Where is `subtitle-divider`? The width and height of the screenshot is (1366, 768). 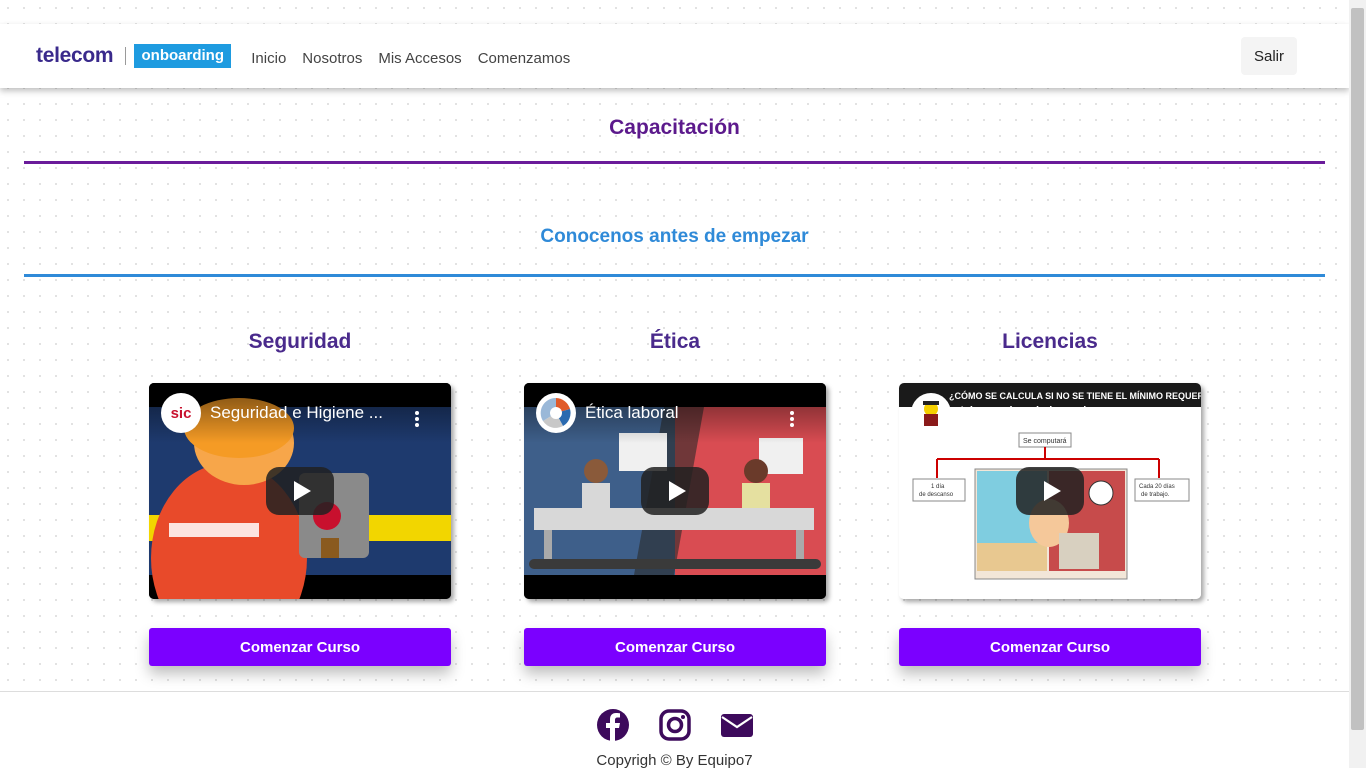 subtitle-divider is located at coordinates (674, 275).